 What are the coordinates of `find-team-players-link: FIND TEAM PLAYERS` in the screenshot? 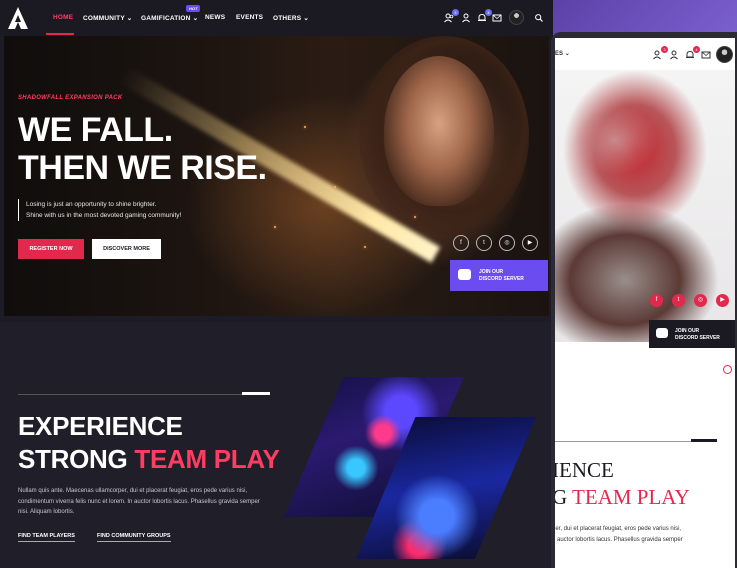 It's located at (46, 537).